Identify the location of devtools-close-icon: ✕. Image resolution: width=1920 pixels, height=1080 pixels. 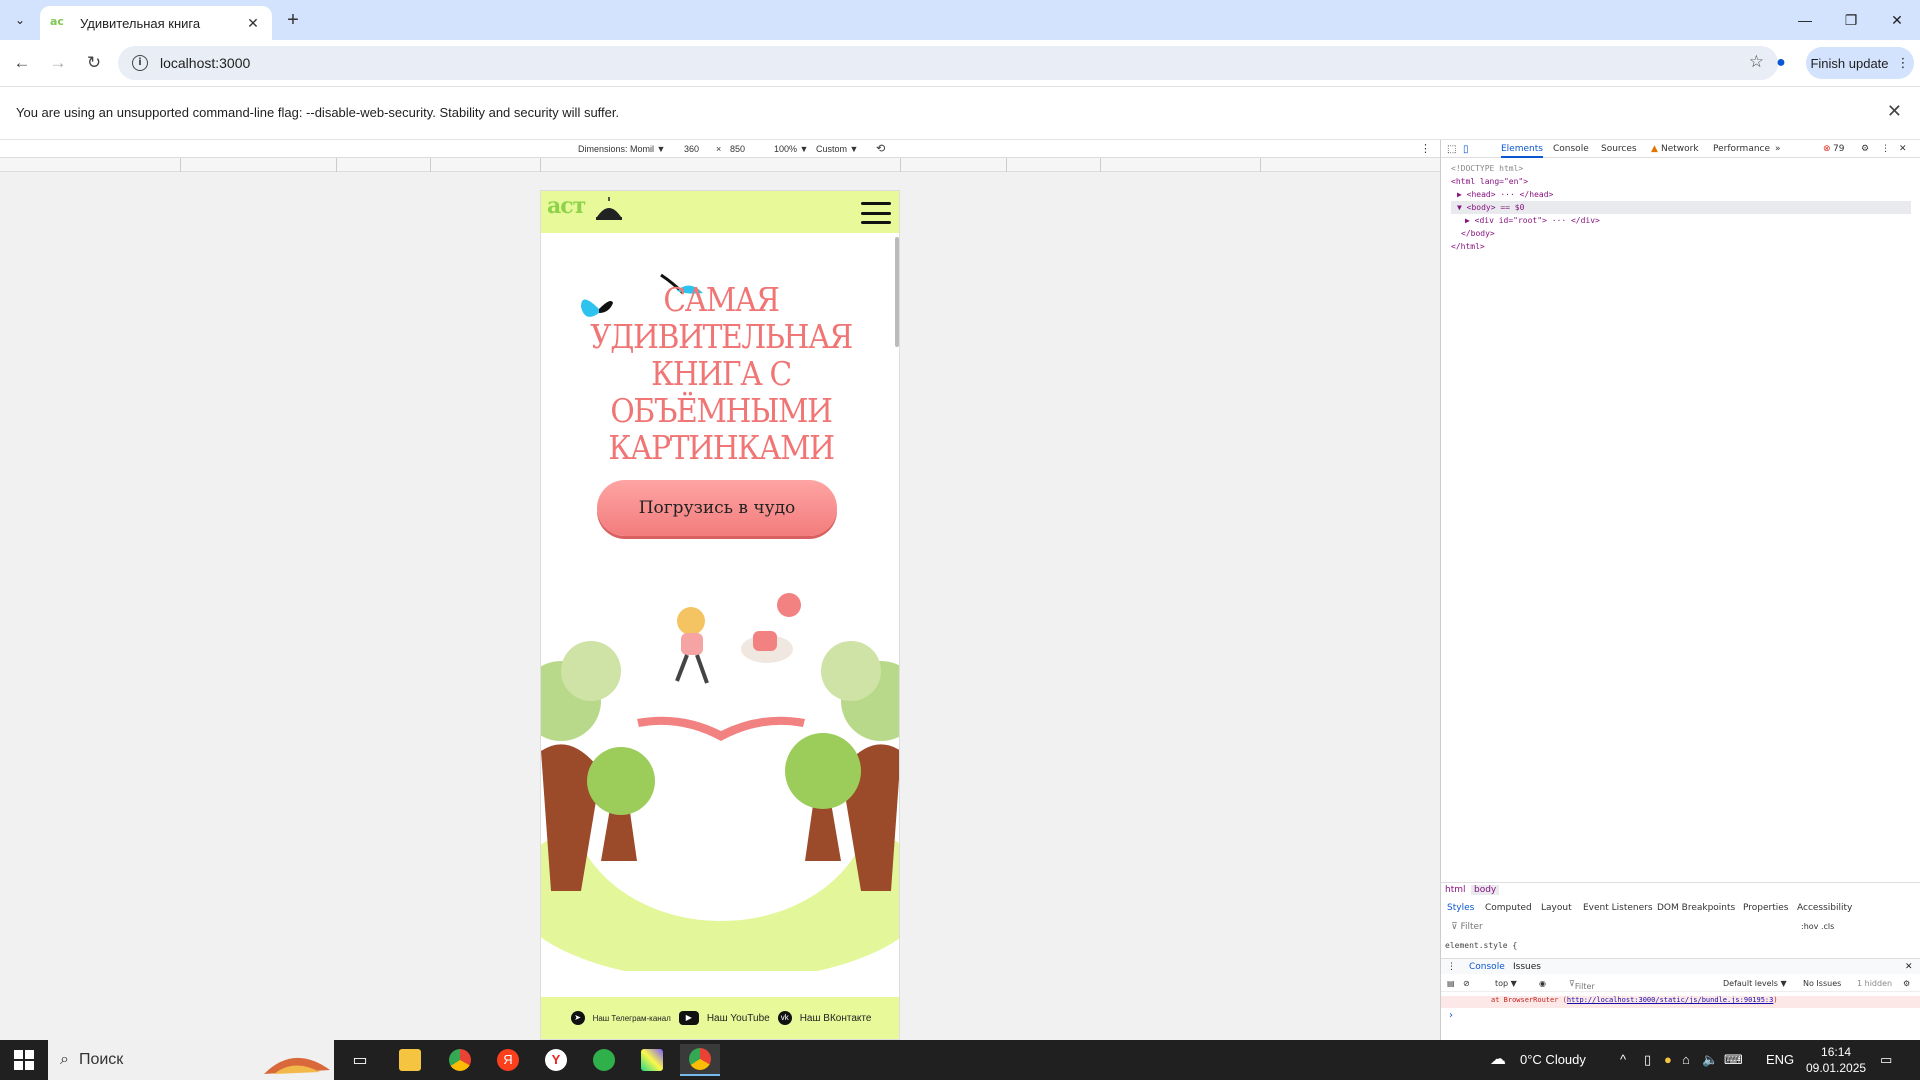
(1903, 149).